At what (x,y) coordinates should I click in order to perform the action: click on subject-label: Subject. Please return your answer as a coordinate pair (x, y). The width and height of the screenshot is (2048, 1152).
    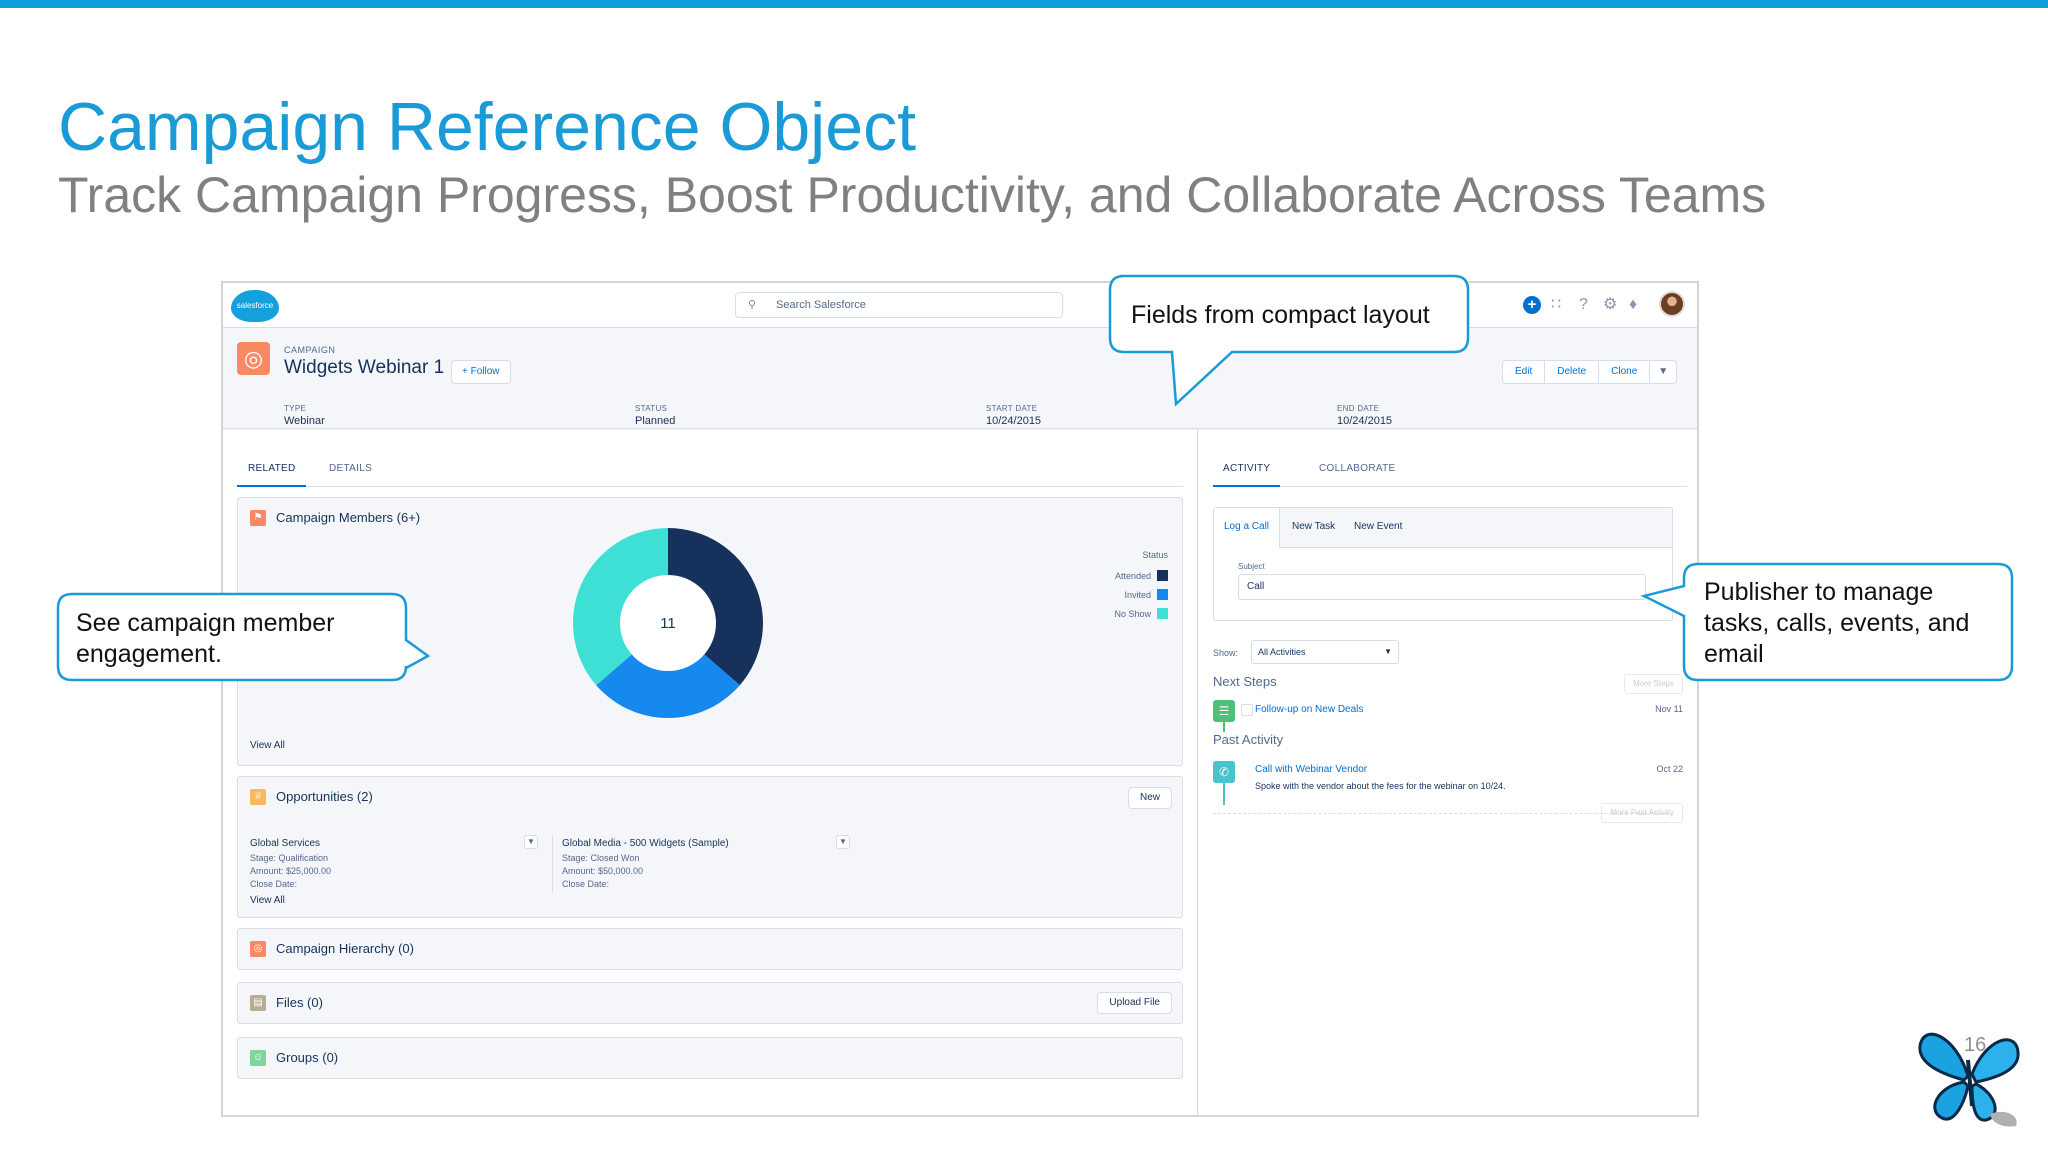
    Looking at the image, I should click on (1251, 566).